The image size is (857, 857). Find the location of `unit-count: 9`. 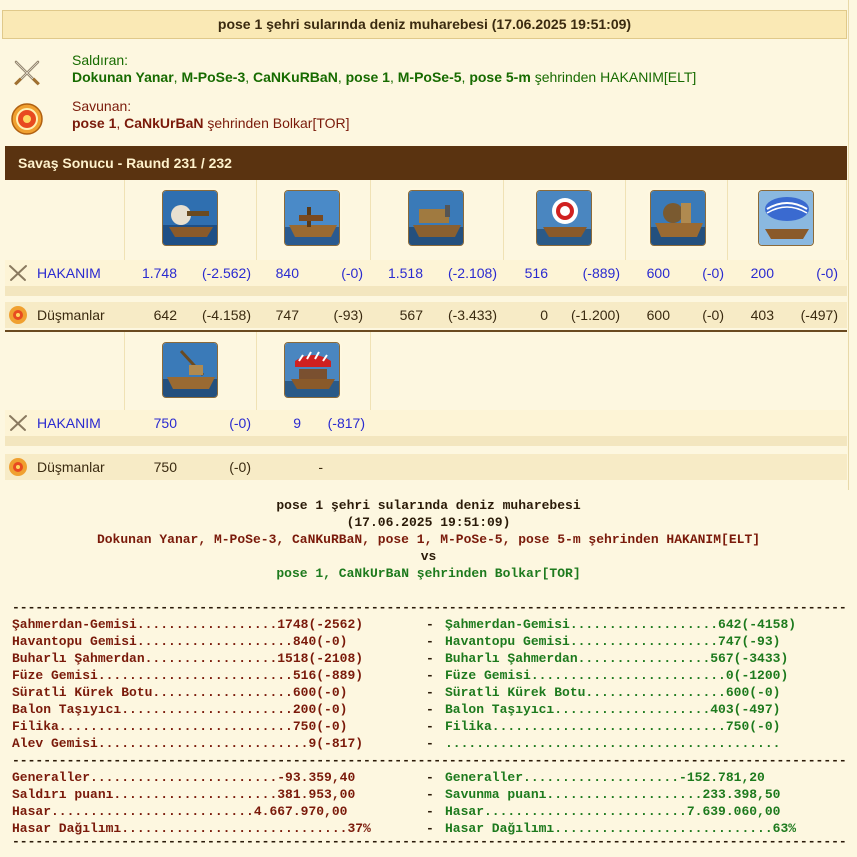

unit-count: 9 is located at coordinates (297, 423).